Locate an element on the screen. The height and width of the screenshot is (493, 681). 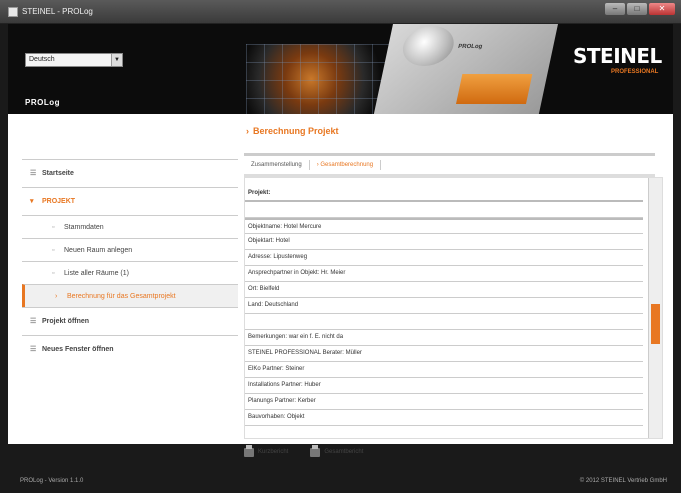
detail-row: Ansprechpartner in Objekt: Hr. Meier is located at coordinates (444, 274).